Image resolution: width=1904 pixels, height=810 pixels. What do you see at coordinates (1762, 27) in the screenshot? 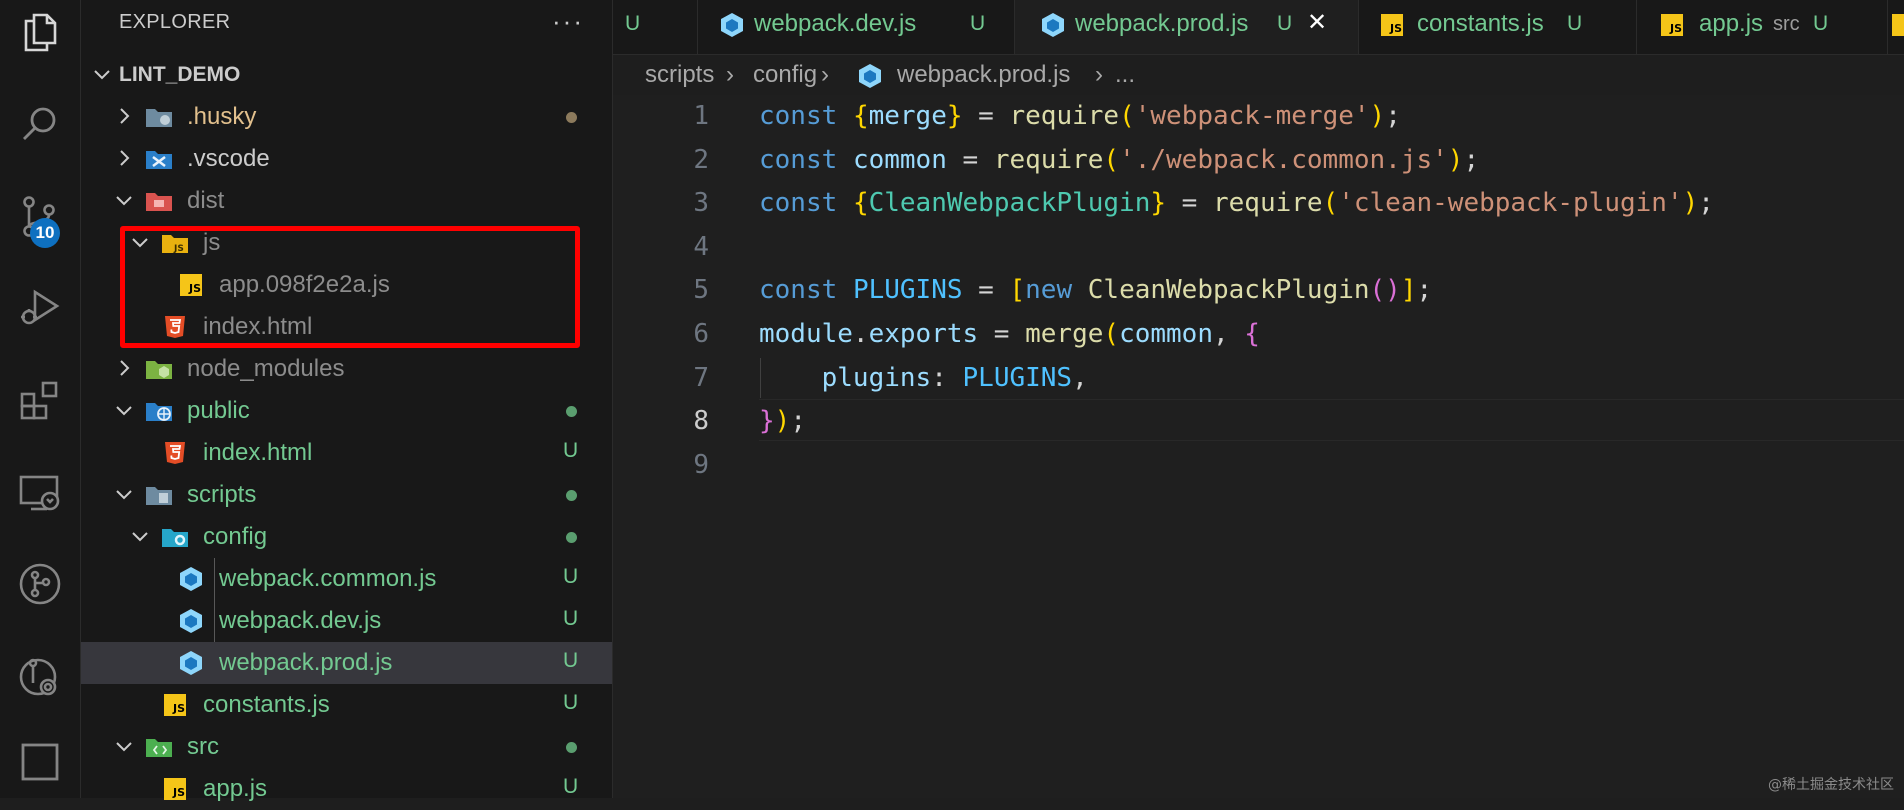
I see `tab-app-js: JS app.js src U` at bounding box center [1762, 27].